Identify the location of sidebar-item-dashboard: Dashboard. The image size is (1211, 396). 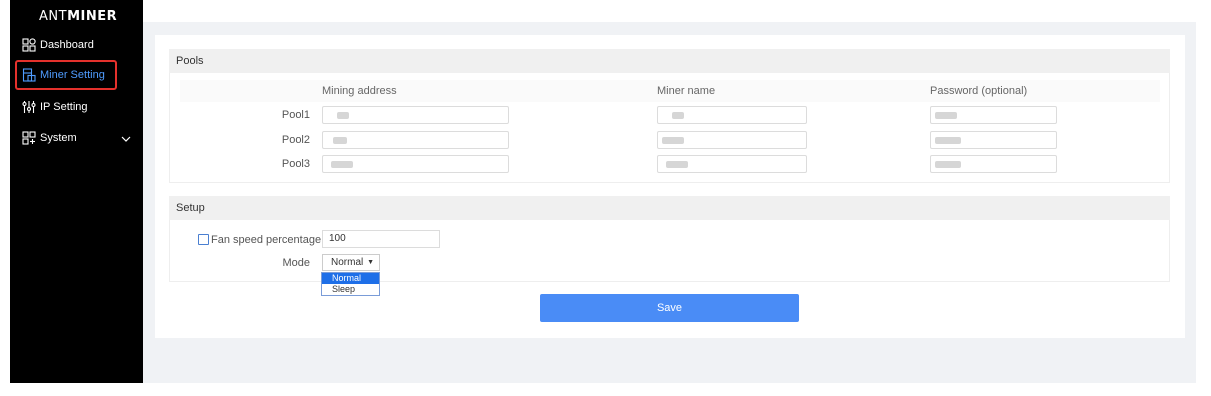
(76, 45).